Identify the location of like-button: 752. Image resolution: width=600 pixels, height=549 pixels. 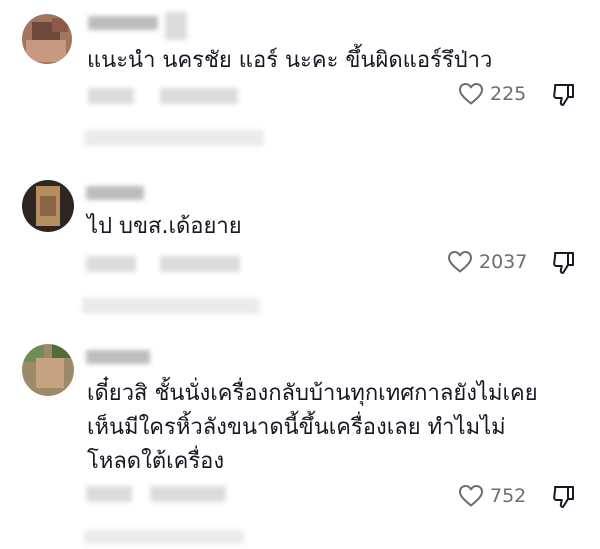
(492, 496).